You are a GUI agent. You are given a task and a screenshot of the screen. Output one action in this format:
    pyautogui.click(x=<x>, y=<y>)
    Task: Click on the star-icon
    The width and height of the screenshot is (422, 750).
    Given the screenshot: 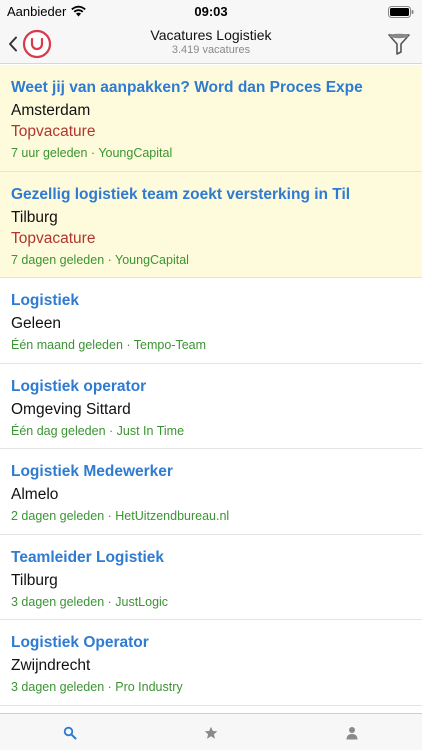 What is the action you would take?
    pyautogui.click(x=211, y=732)
    